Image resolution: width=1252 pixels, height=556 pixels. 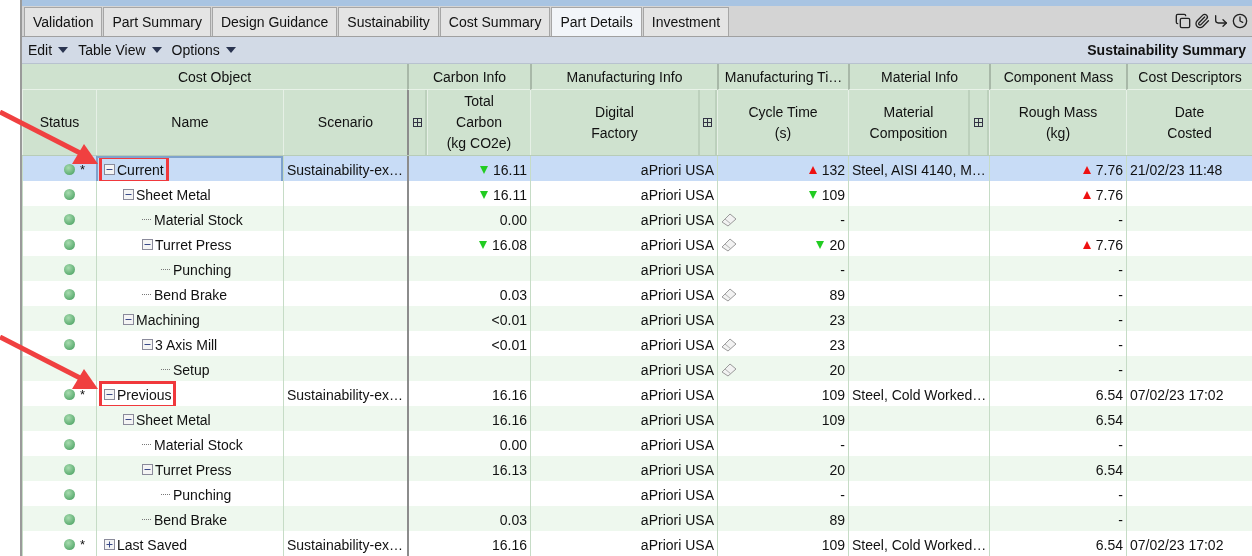 What do you see at coordinates (509, 244) in the screenshot?
I see `table-cell: 16.08` at bounding box center [509, 244].